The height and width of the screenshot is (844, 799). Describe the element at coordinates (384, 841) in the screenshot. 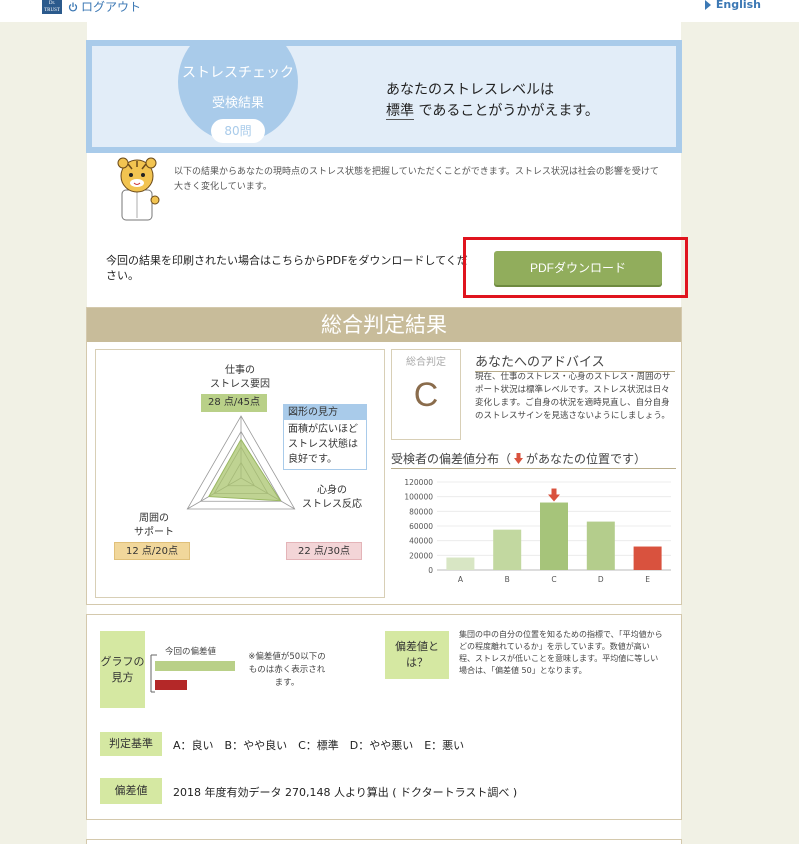

I see `next-section` at that location.